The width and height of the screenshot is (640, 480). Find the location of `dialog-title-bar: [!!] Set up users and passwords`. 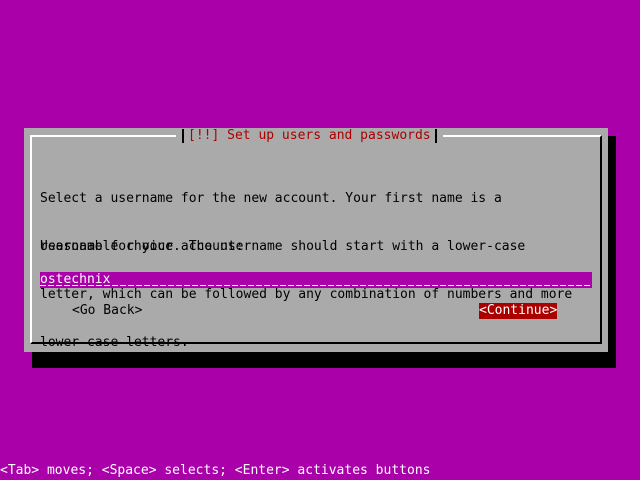

dialog-title-bar: [!!] Set up users and passwords is located at coordinates (309, 136).